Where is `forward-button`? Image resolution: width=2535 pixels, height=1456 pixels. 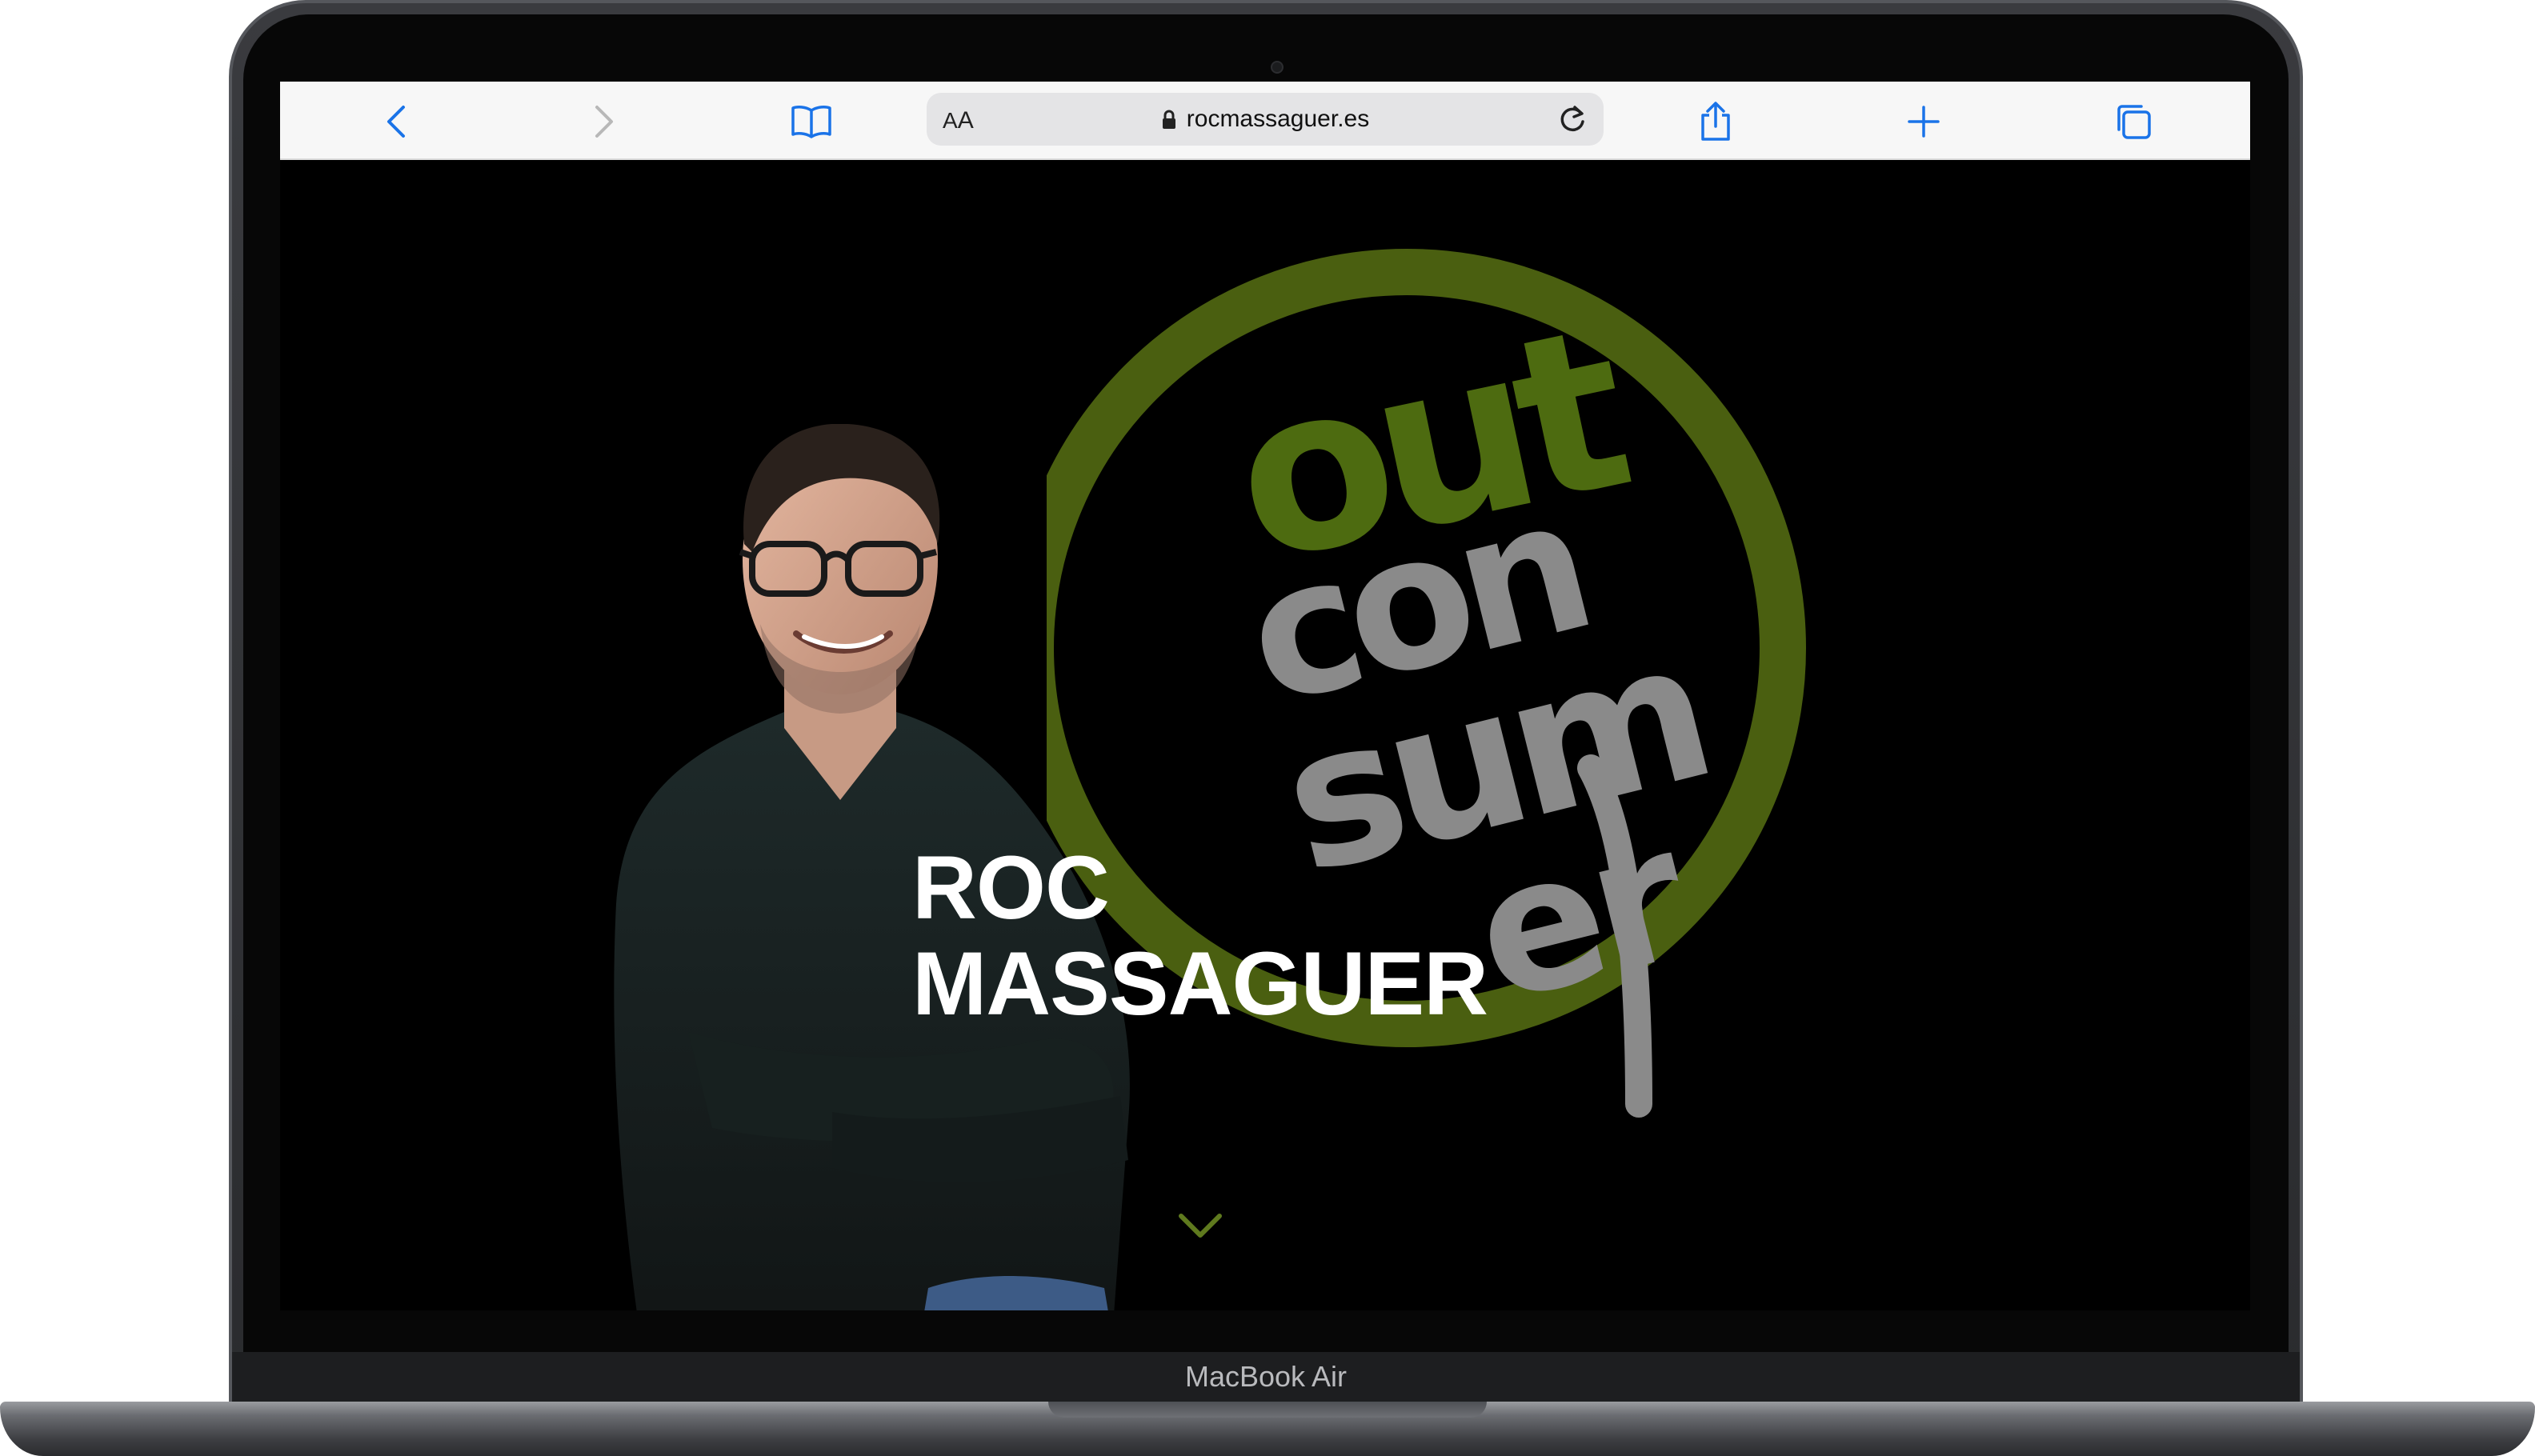 forward-button is located at coordinates (603, 122).